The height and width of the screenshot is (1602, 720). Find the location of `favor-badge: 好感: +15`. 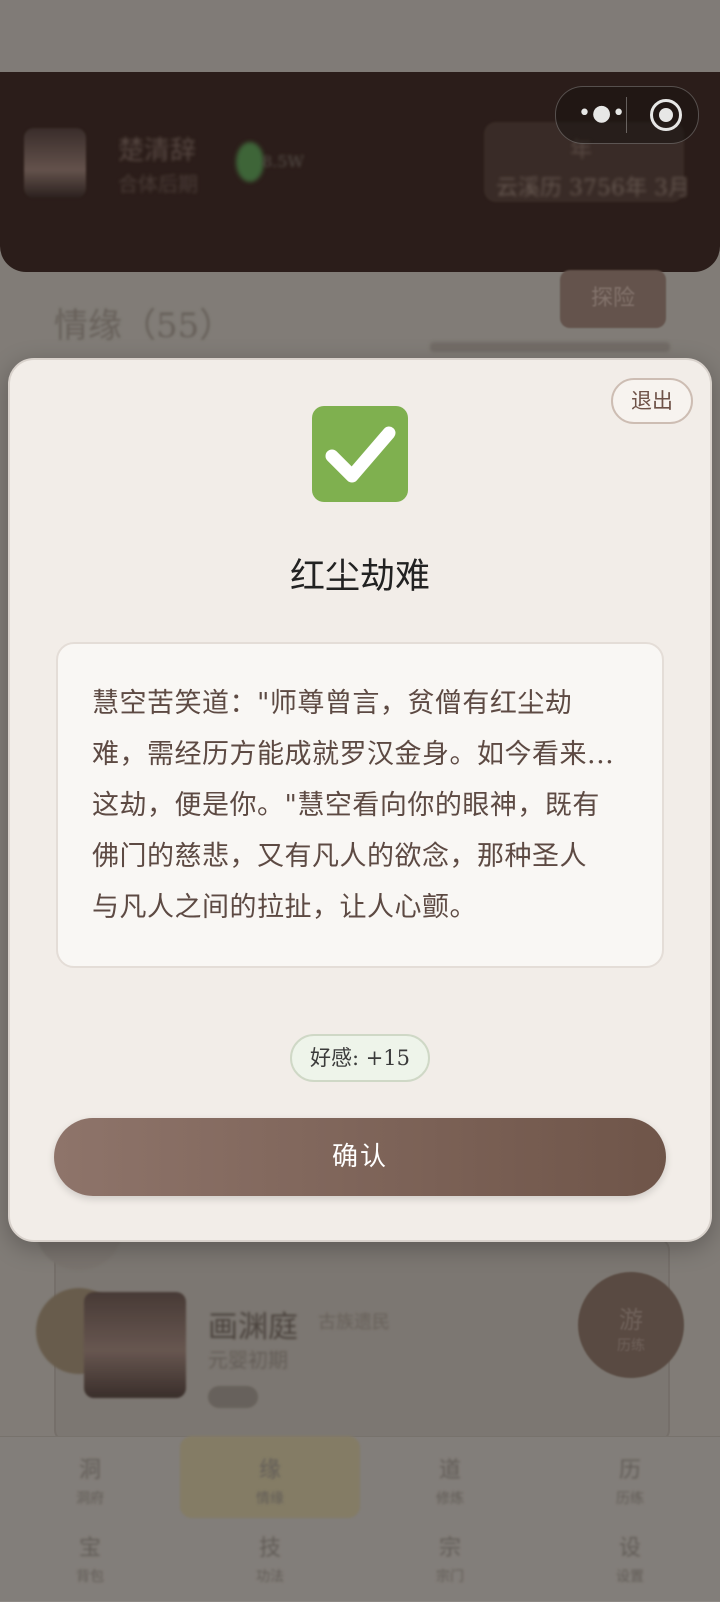

favor-badge: 好感: +15 is located at coordinates (360, 1058).